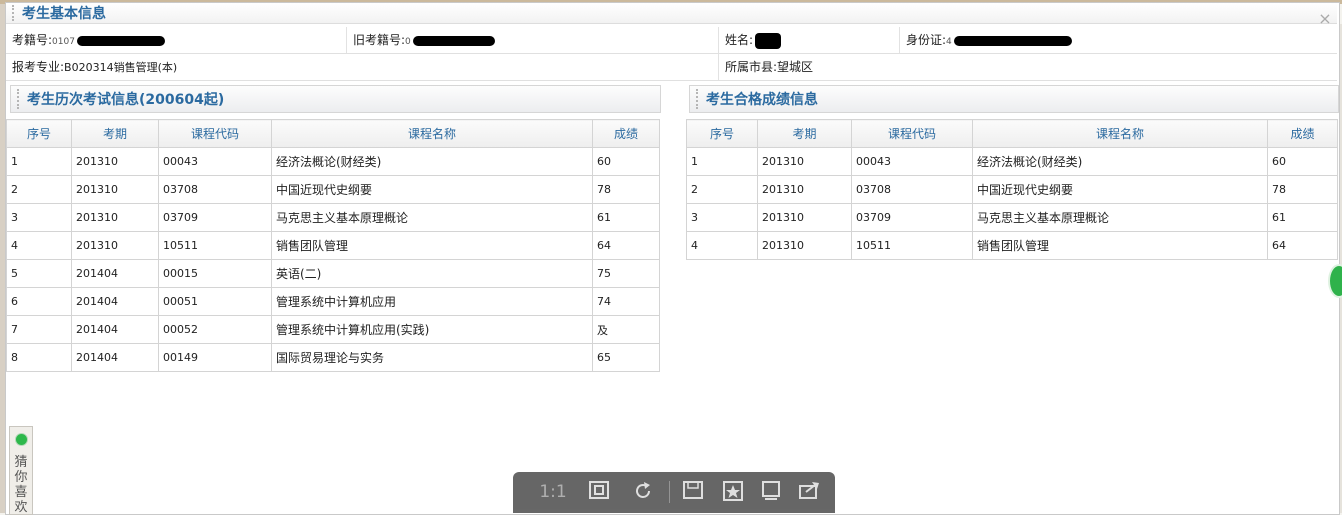 The height and width of the screenshot is (515, 1342). Describe the element at coordinates (1120, 133) in the screenshot. I see `col-header-course-name: 课程名称` at that location.